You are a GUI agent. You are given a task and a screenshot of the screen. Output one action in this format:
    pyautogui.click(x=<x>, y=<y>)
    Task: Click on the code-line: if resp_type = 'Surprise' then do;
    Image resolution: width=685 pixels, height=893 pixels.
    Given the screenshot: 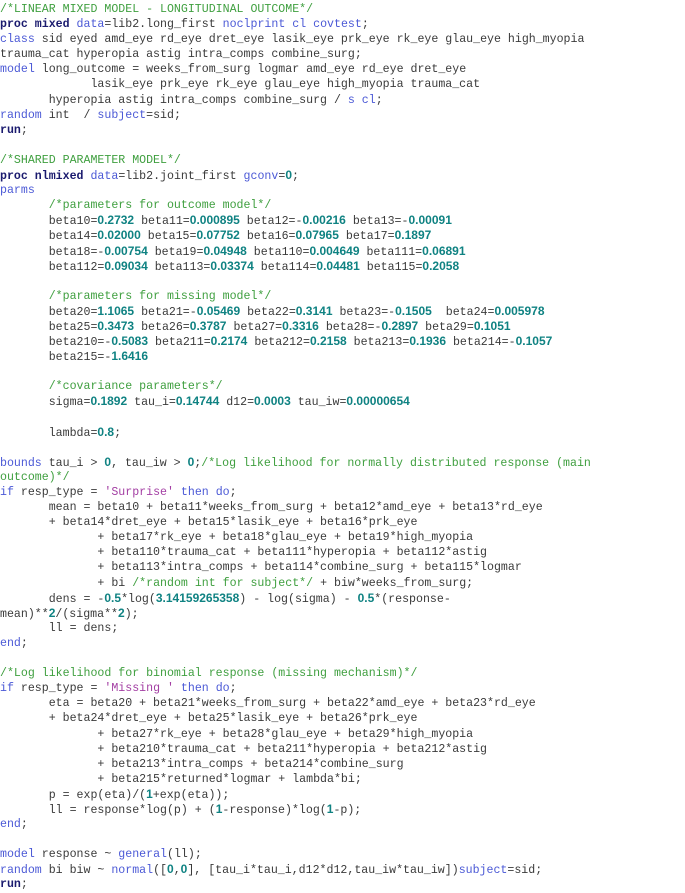 What is the action you would take?
    pyautogui.click(x=342, y=492)
    